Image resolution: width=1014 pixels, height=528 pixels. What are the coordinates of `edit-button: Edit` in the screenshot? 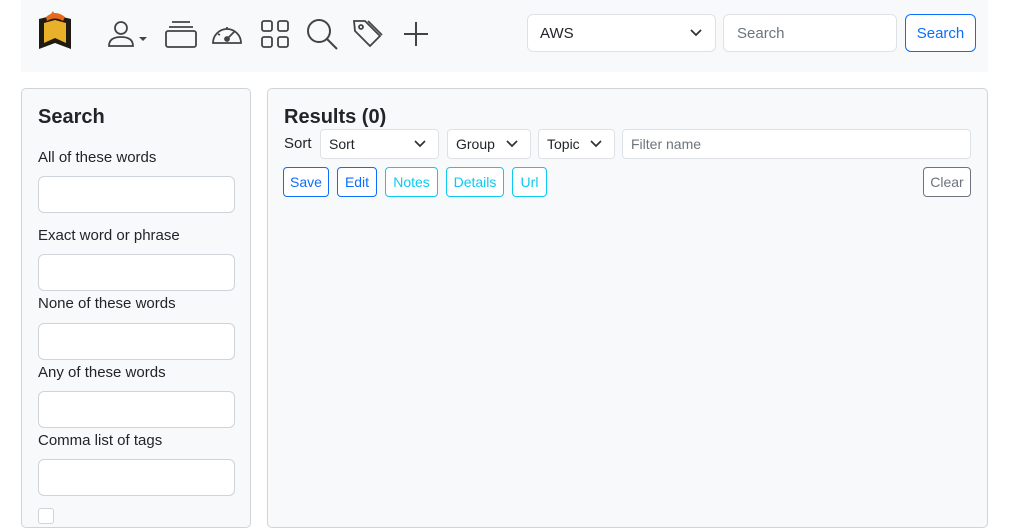 It's located at (357, 182).